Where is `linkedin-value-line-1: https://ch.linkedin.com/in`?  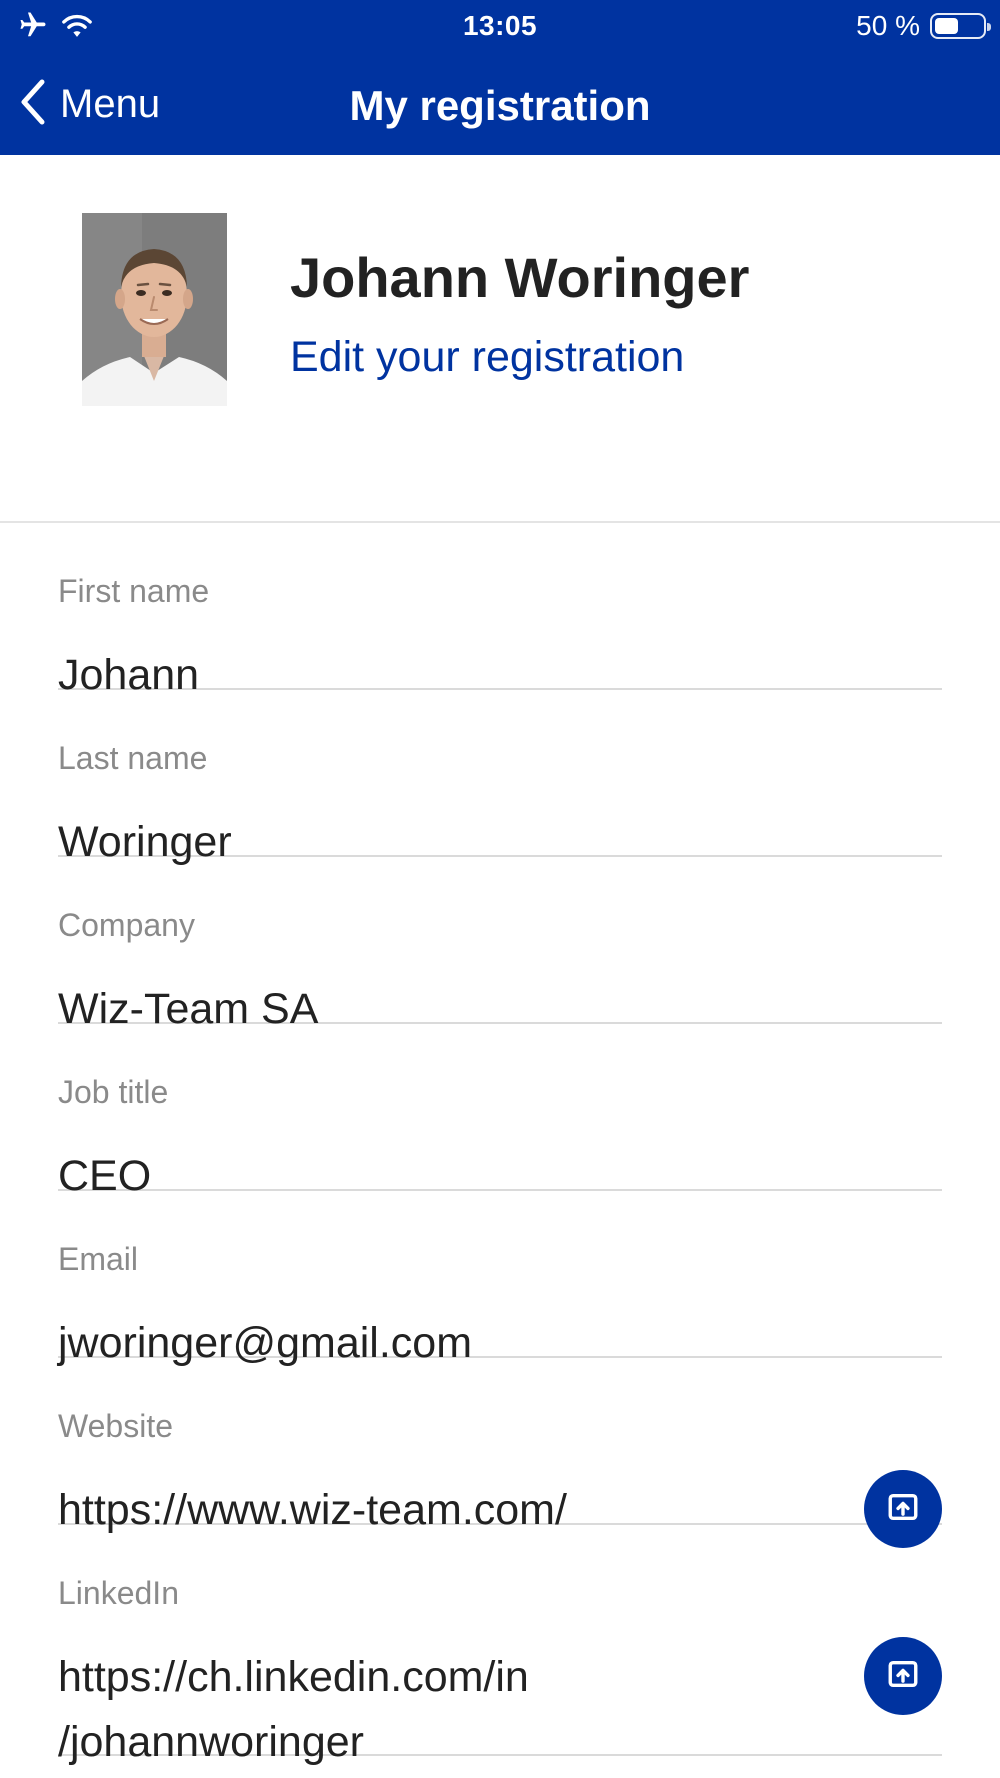
linkedin-value-line-1: https://ch.linkedin.com/in is located at coordinates (293, 1677).